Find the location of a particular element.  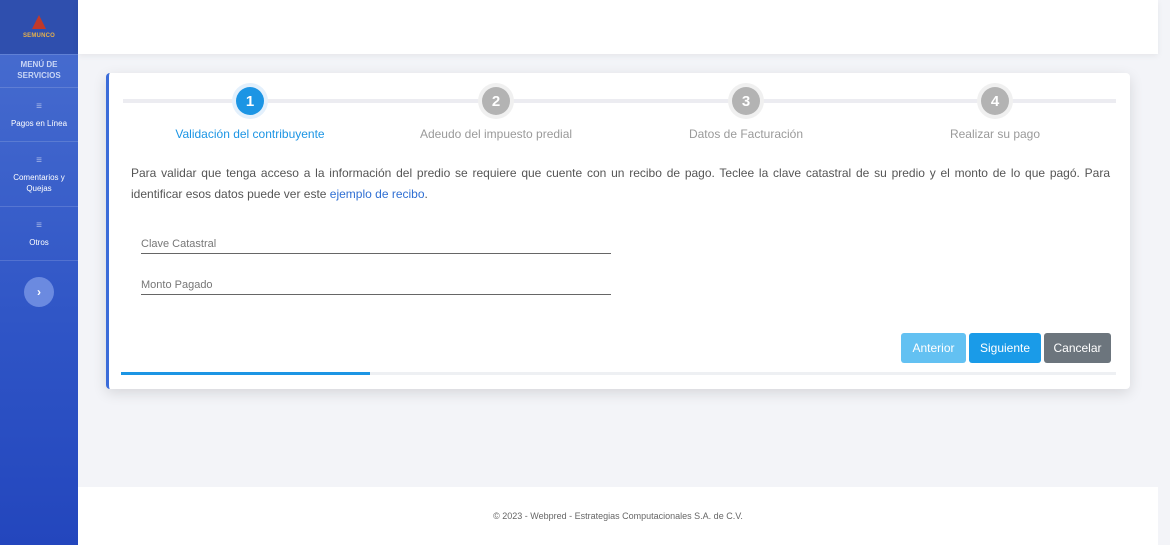

step-4: 4 Realizar su pago is located at coordinates (995, 114).